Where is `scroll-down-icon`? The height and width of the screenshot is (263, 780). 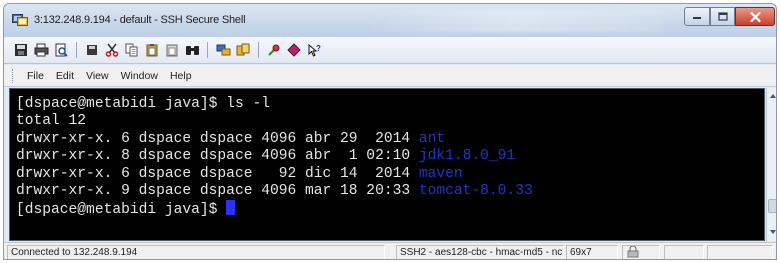
scroll-down-icon is located at coordinates (773, 232).